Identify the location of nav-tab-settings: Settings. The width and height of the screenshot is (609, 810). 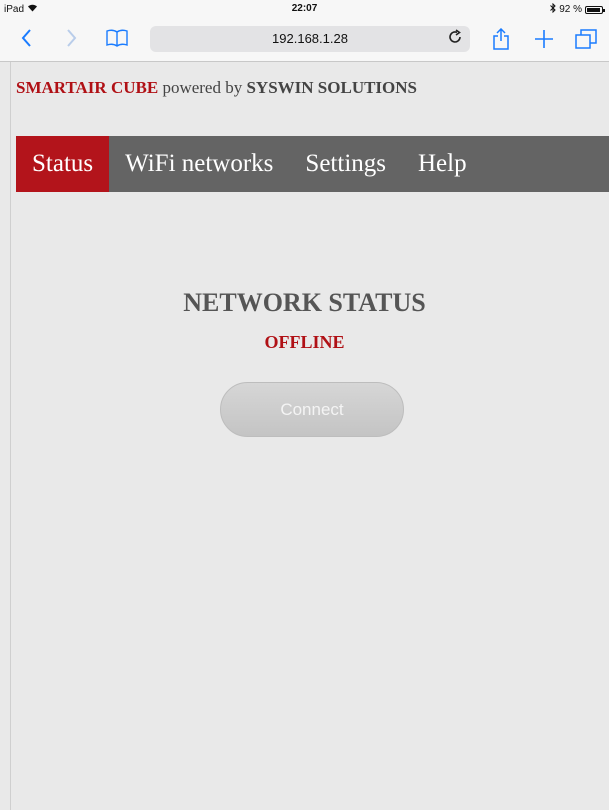
(345, 164).